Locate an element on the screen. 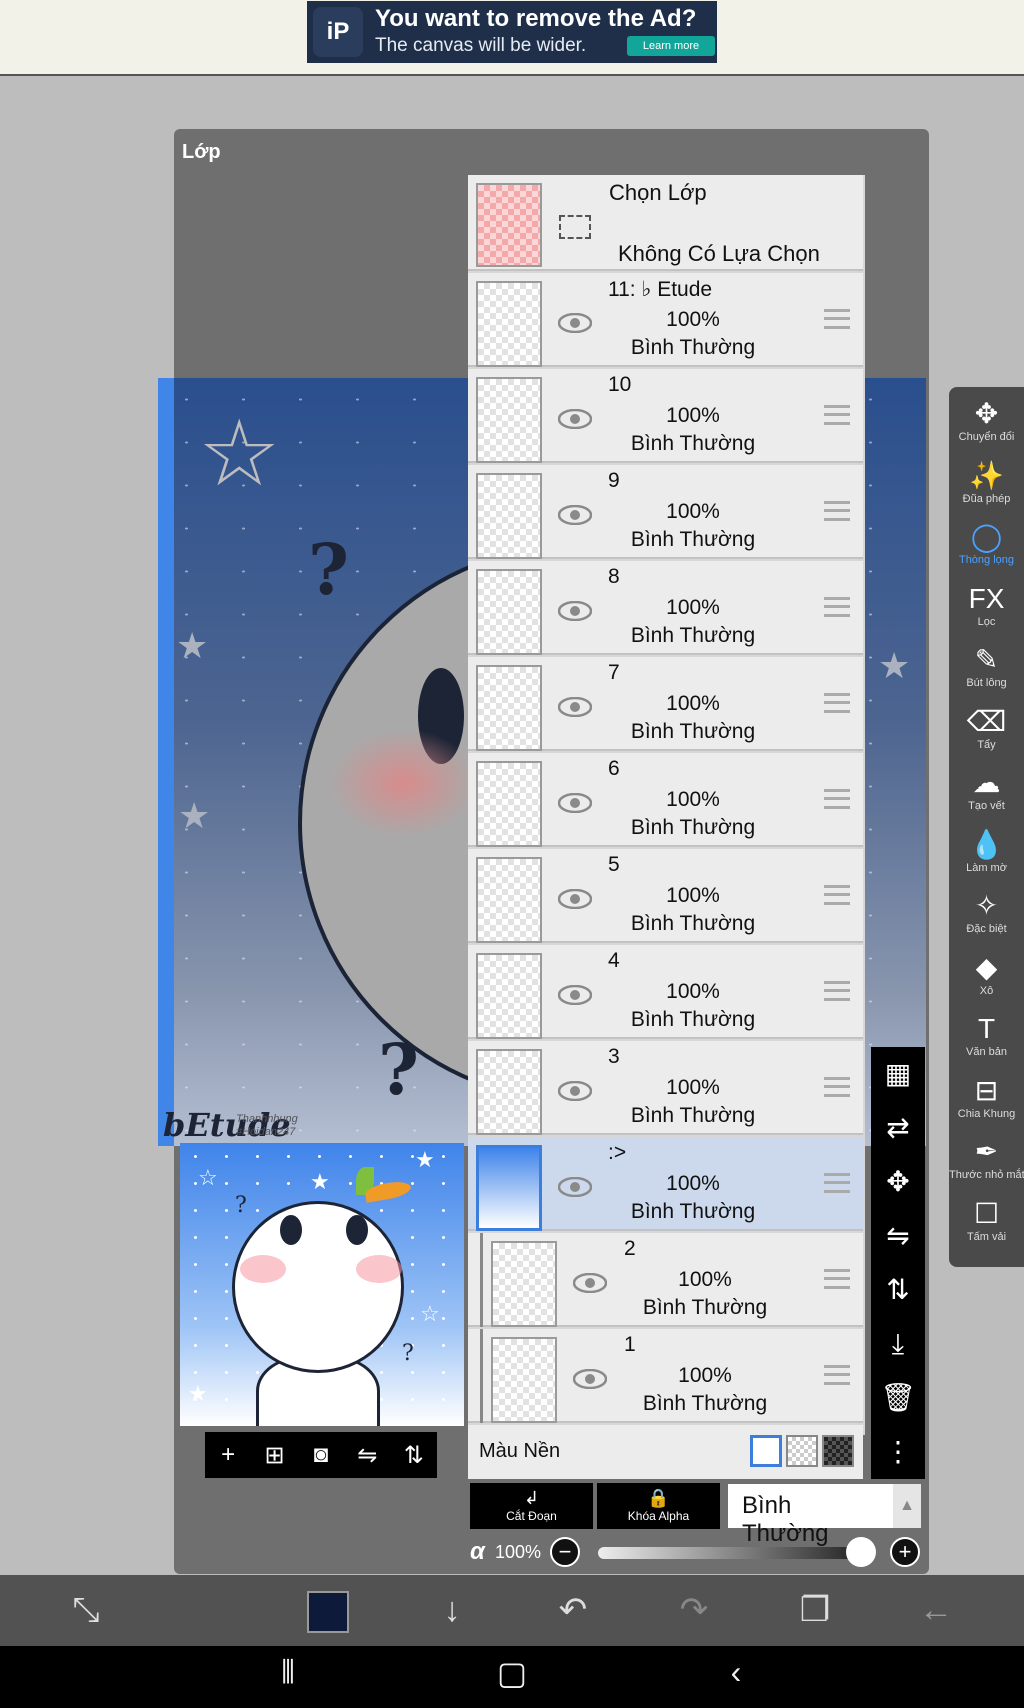  layer-row: 4 100% Bình Thường is located at coordinates (665, 992).